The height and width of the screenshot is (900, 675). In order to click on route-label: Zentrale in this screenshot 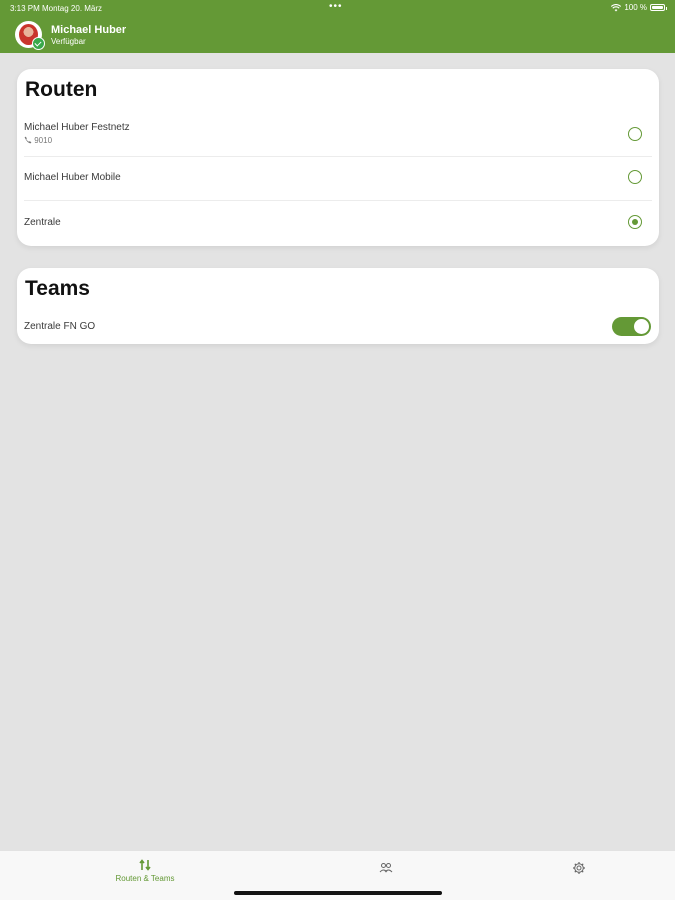, I will do `click(42, 222)`.